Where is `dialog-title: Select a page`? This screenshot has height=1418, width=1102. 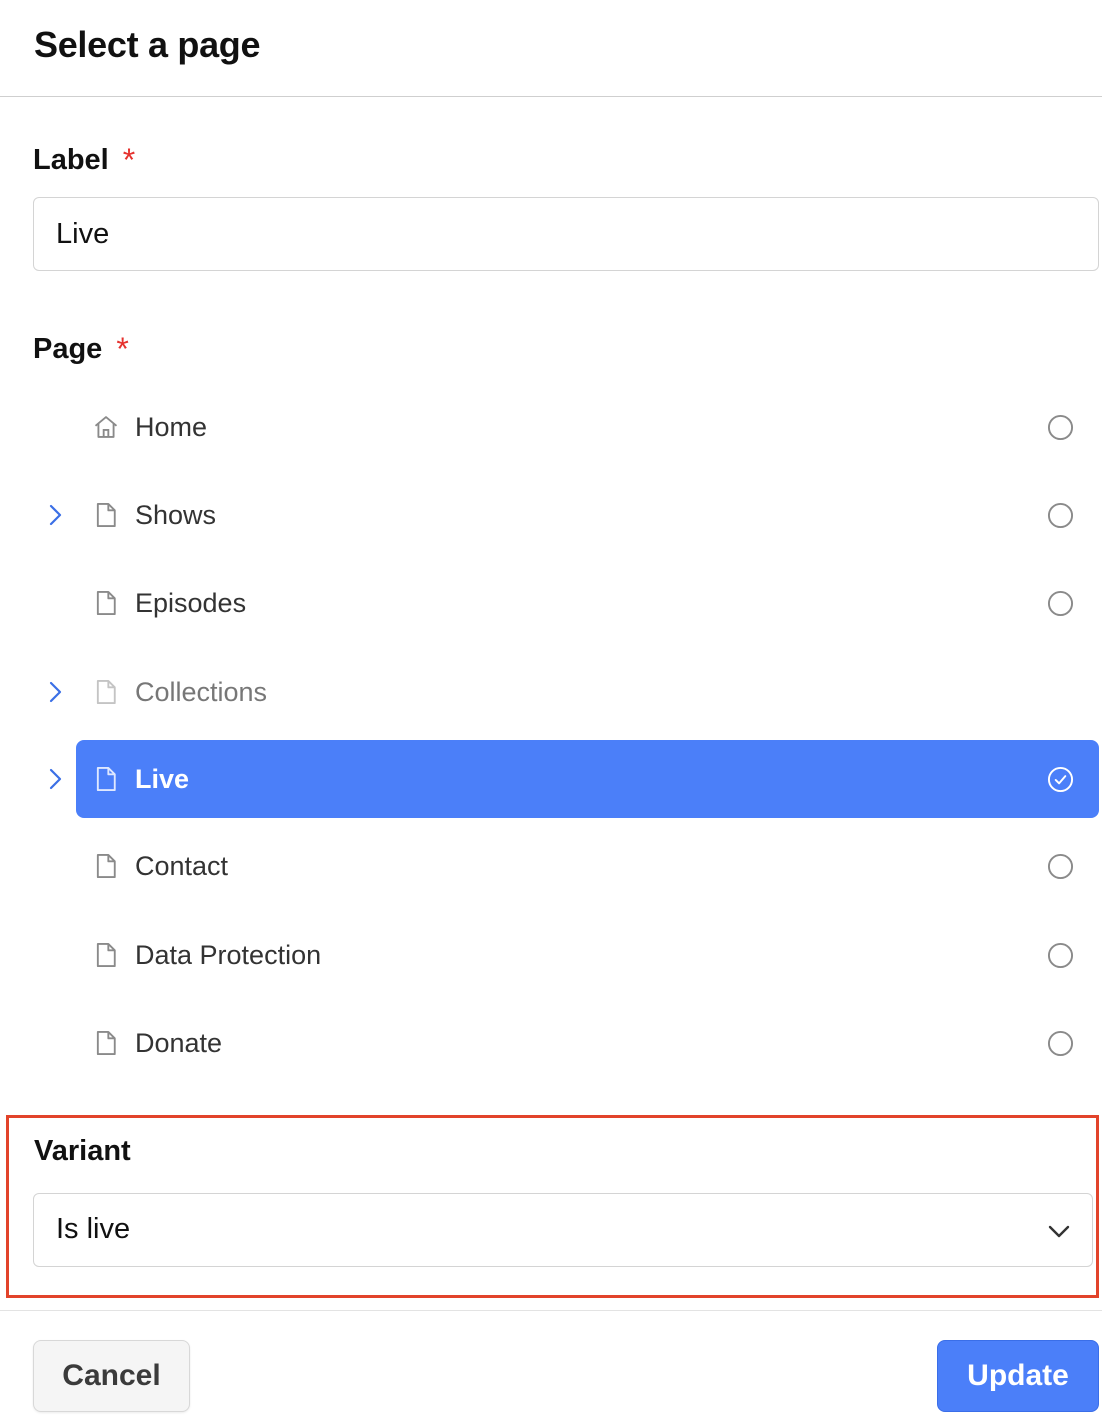
dialog-title: Select a page is located at coordinates (147, 44).